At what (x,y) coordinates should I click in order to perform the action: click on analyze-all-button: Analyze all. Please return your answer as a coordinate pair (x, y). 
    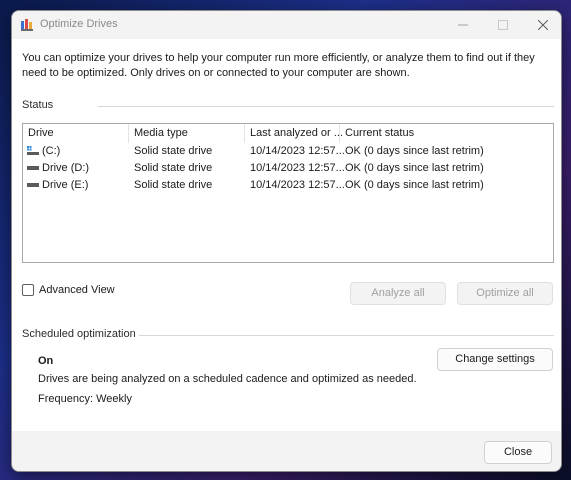
    Looking at the image, I should click on (398, 293).